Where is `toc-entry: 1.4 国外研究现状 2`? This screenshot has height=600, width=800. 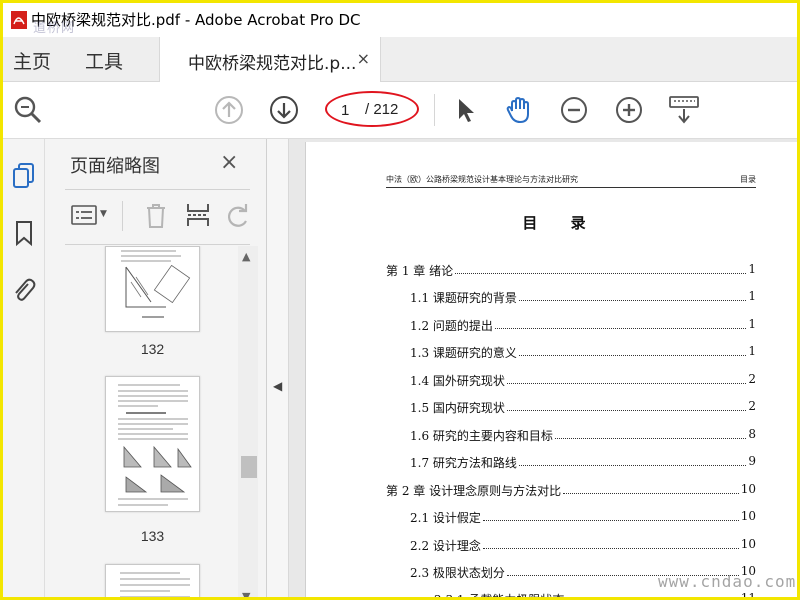
toc-entry: 1.4 国外研究现状 2 is located at coordinates (583, 380).